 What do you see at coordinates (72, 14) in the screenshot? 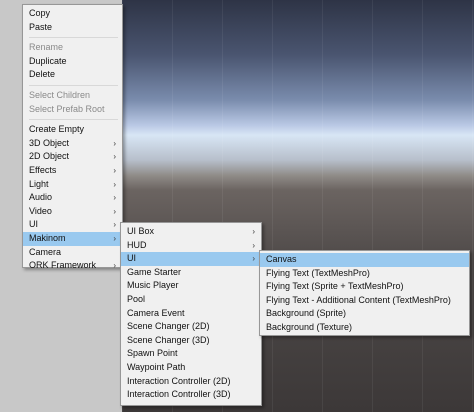
I see `menu-item-copy: Copy` at bounding box center [72, 14].